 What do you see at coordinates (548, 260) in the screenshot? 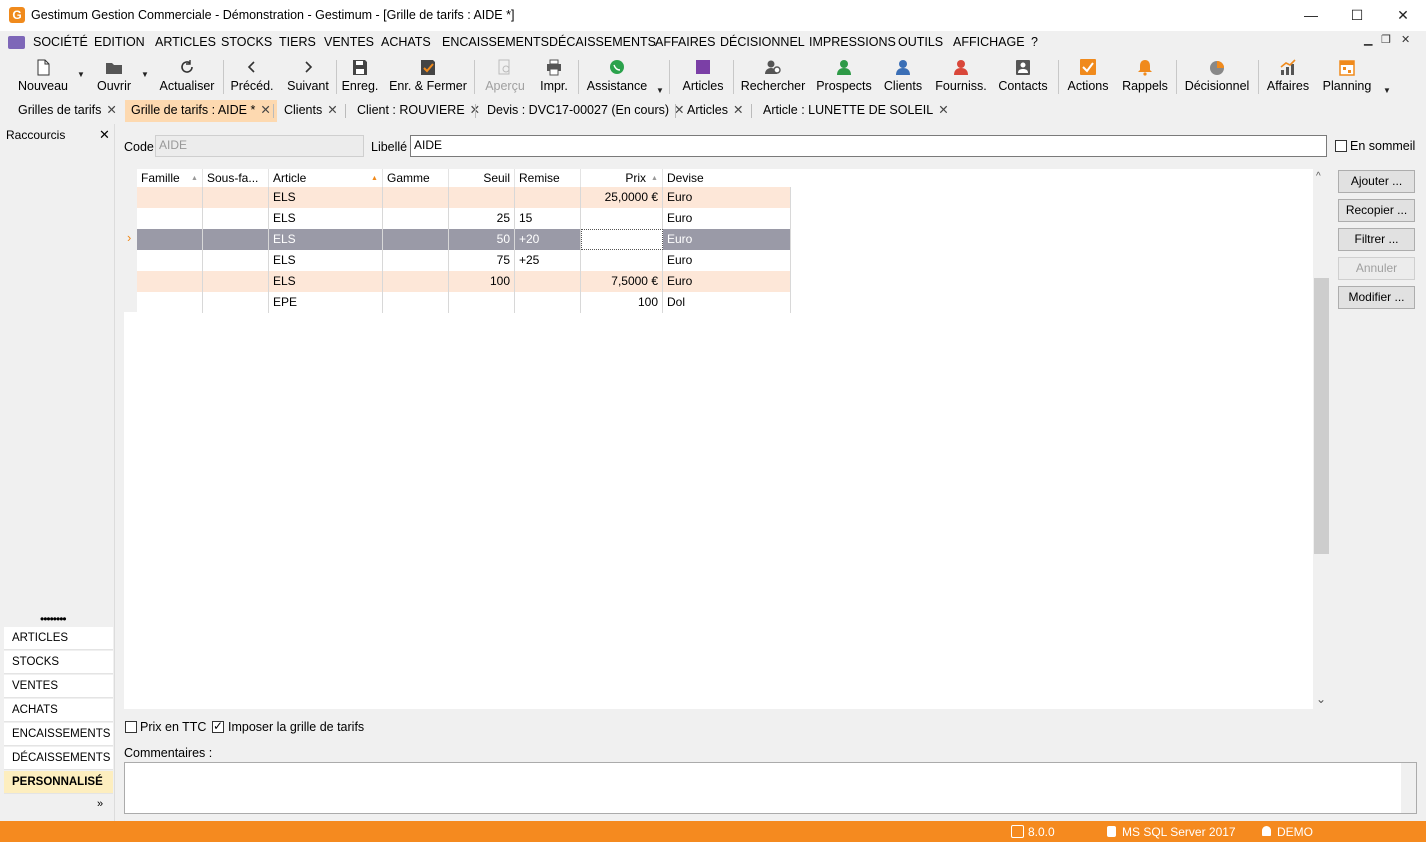
I see `cell-remise: +25` at bounding box center [548, 260].